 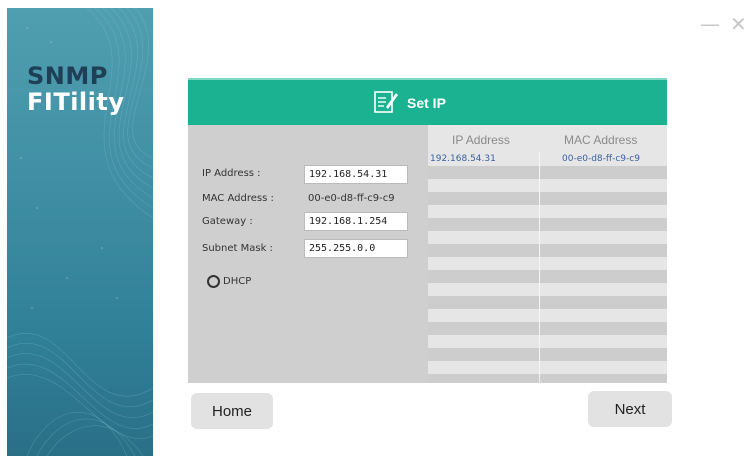 I want to click on column-header-mac: MAC Address, so click(x=601, y=140).